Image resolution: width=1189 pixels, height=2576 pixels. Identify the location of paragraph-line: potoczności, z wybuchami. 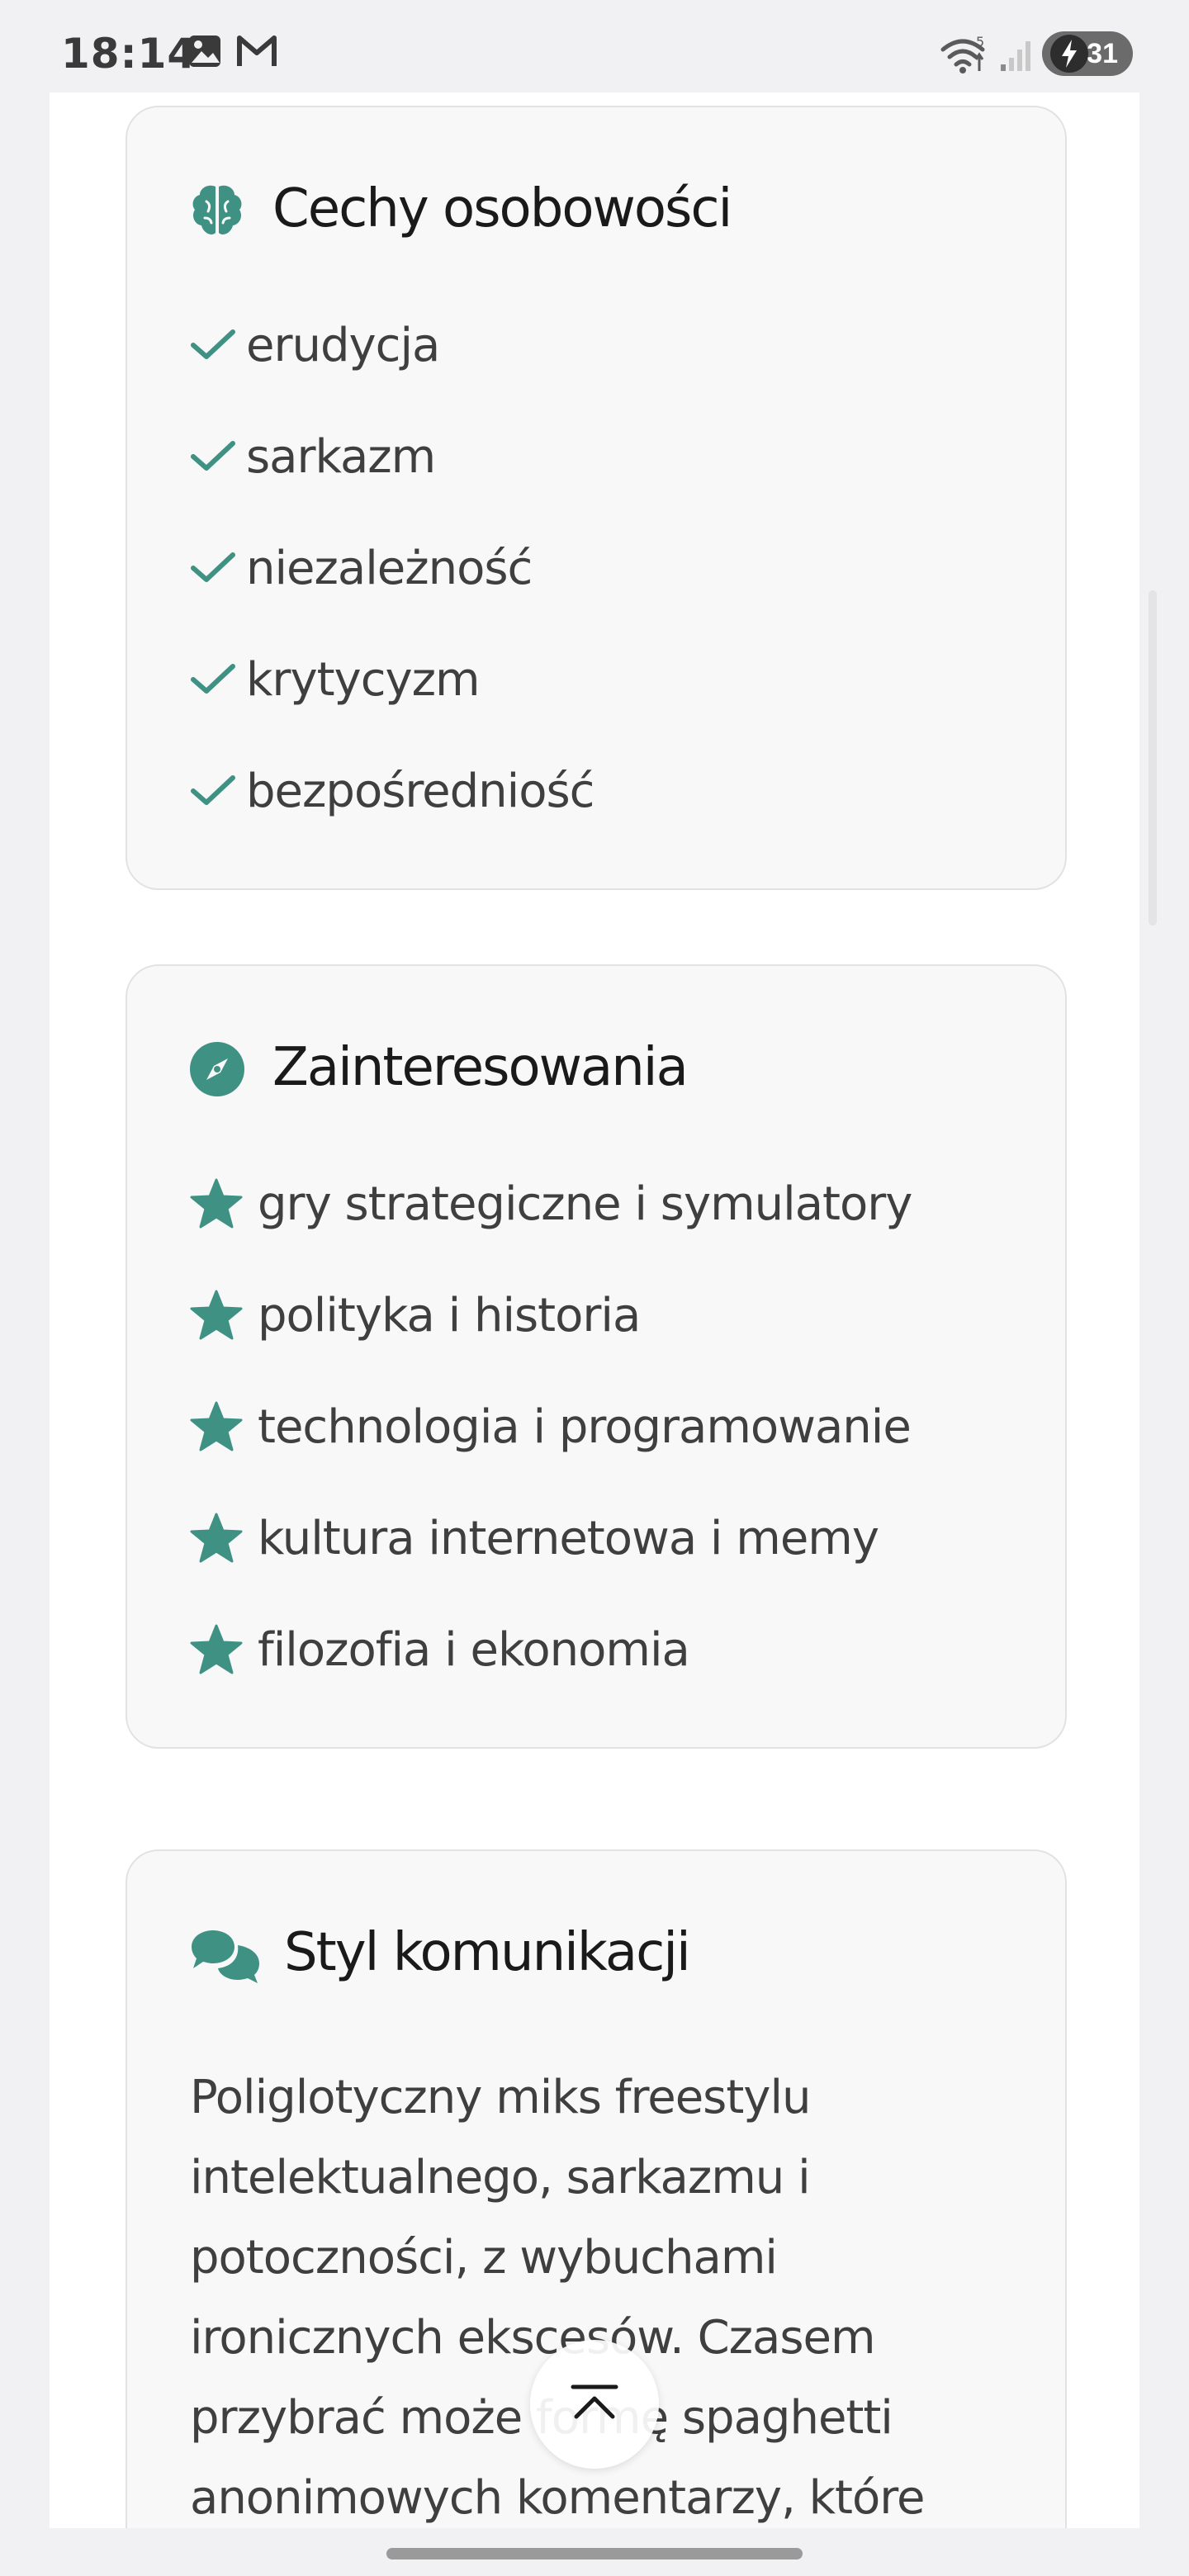
(484, 2258).